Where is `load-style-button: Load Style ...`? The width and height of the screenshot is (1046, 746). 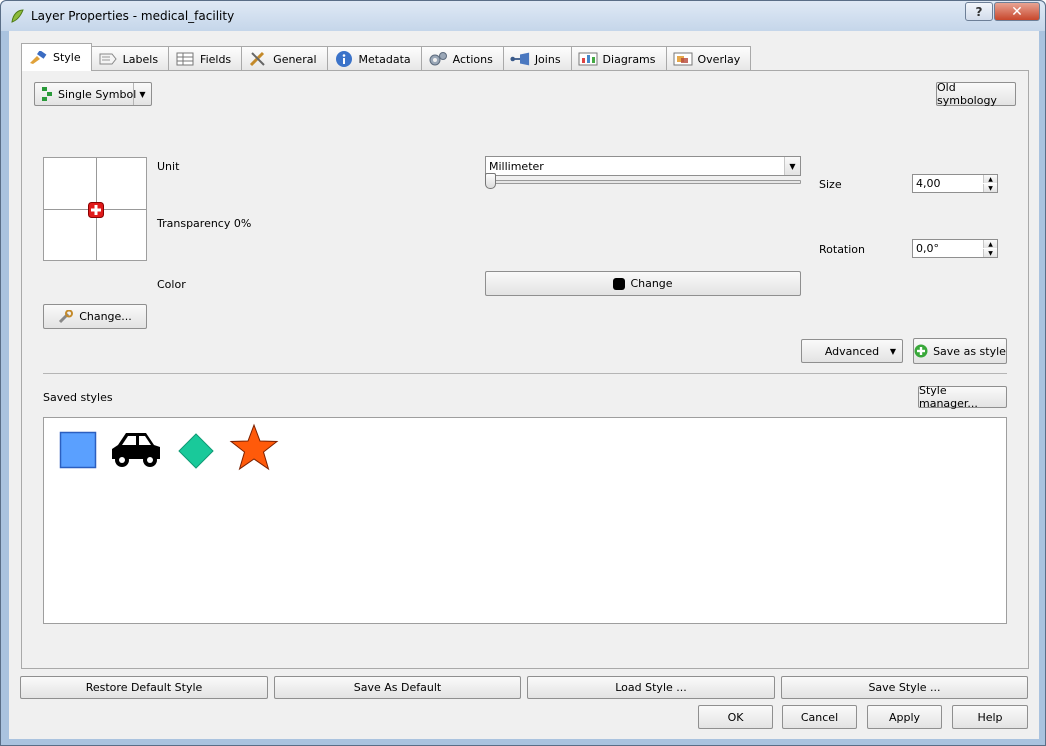 load-style-button: Load Style ... is located at coordinates (651, 687).